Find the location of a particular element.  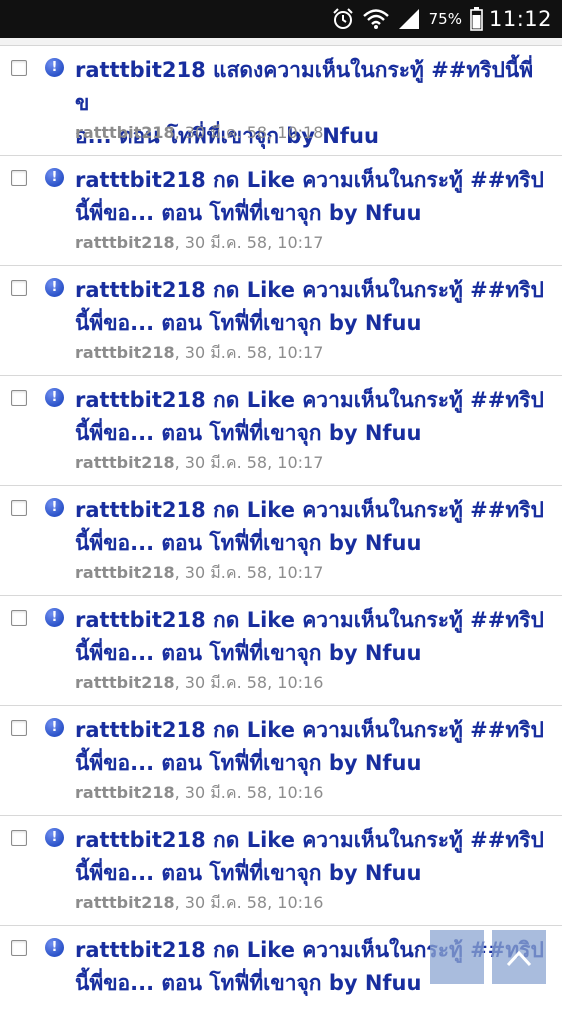

scroll-to-top-button is located at coordinates (519, 957).